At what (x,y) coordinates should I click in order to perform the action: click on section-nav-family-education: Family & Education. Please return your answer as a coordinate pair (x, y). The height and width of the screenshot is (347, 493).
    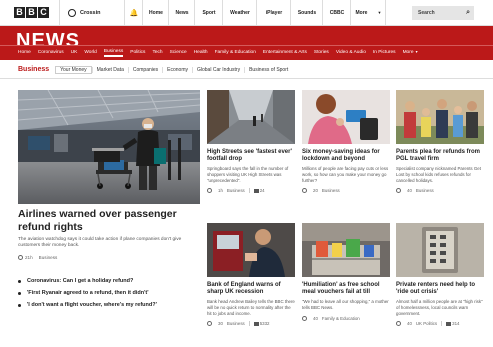
    Looking at the image, I should click on (235, 52).